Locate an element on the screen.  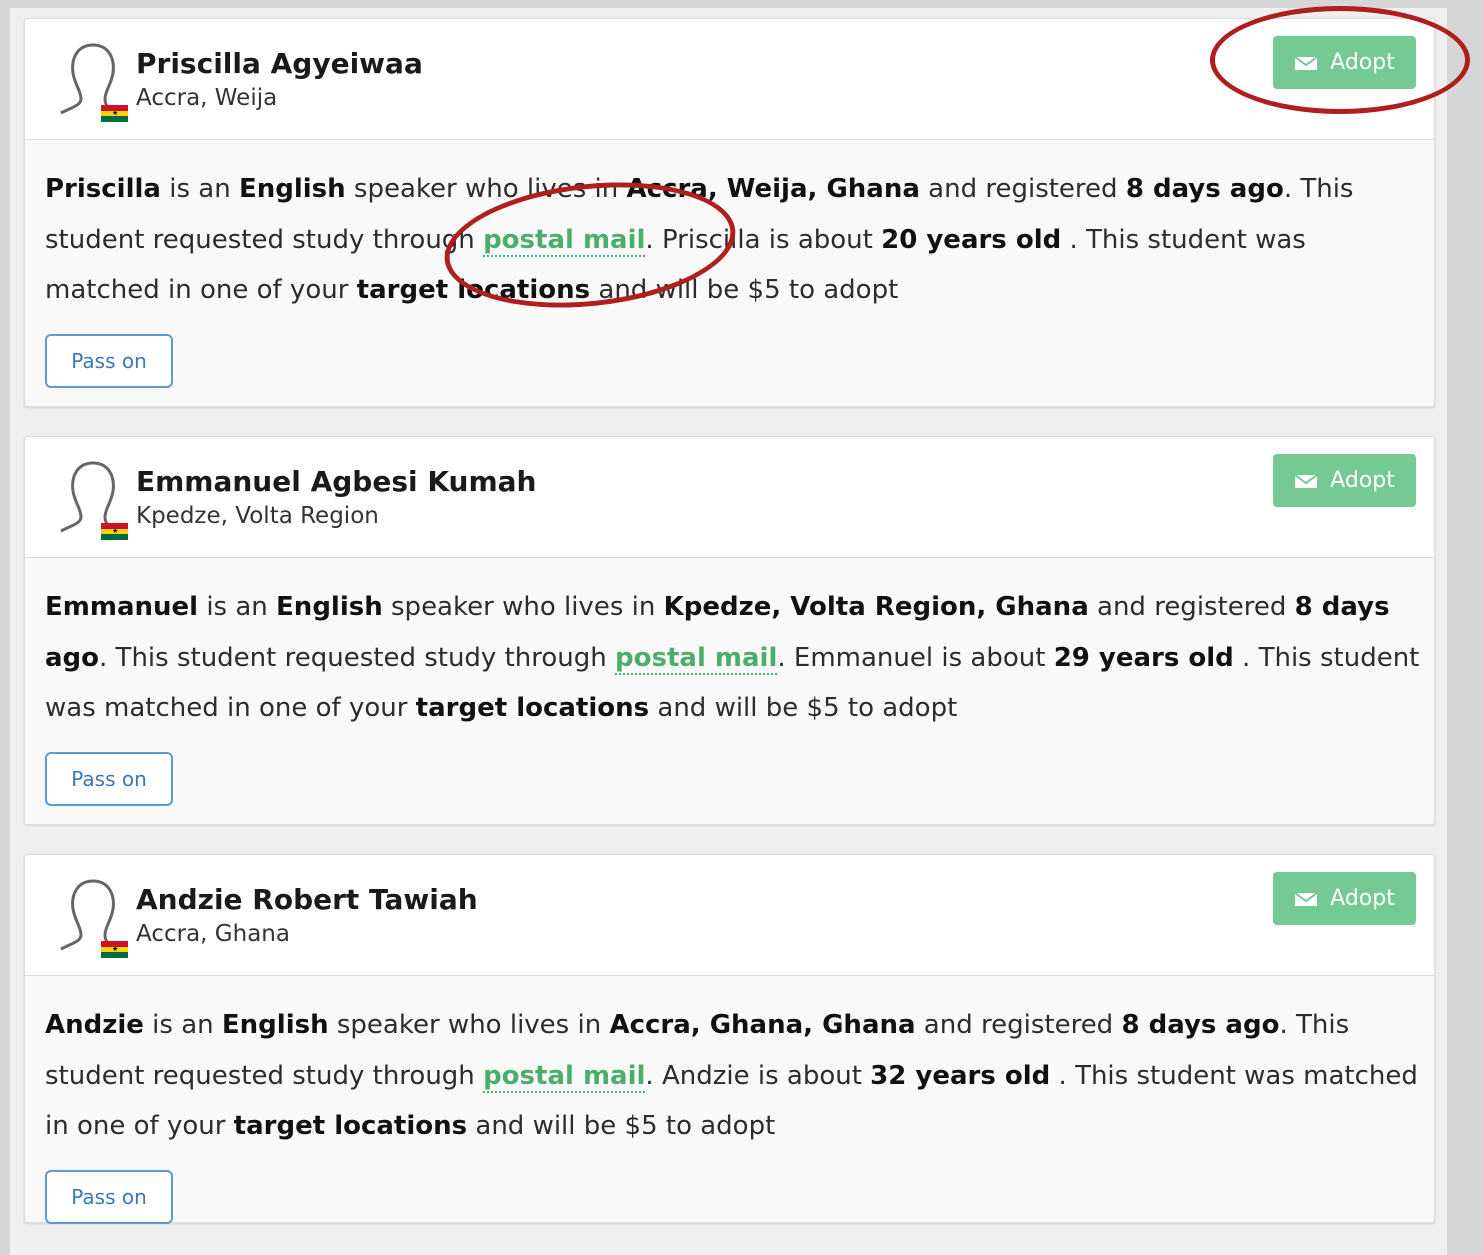
student-card-header: ★ Priscilla Agyeiwaa Accra, Weija Adopt is located at coordinates (729, 79).